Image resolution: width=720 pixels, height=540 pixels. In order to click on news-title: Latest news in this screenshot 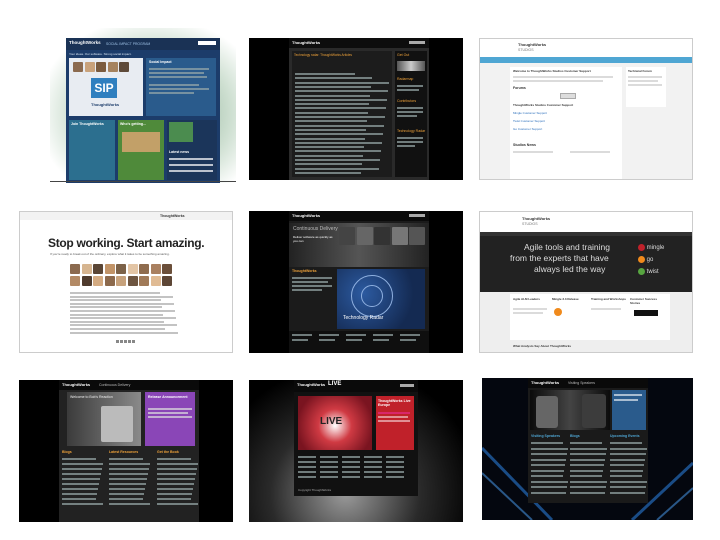, I will do `click(179, 152)`.